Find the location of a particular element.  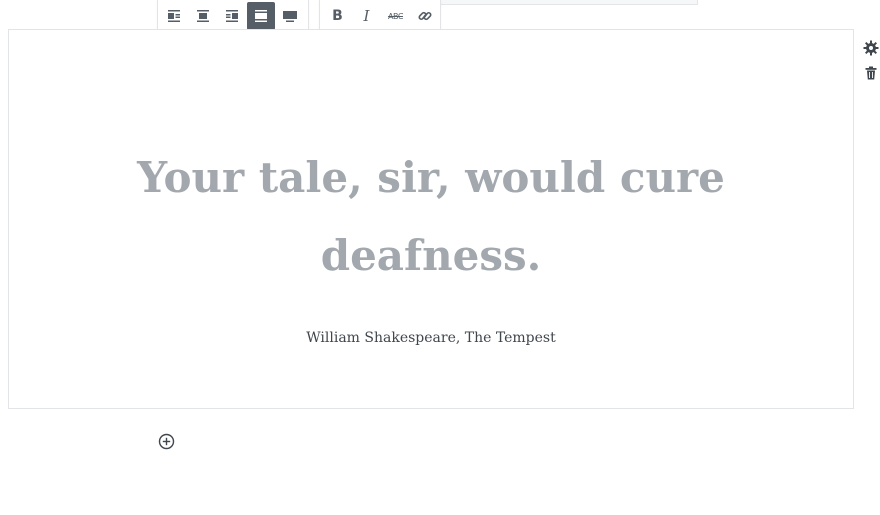

bold-button: B is located at coordinates (337, 16).